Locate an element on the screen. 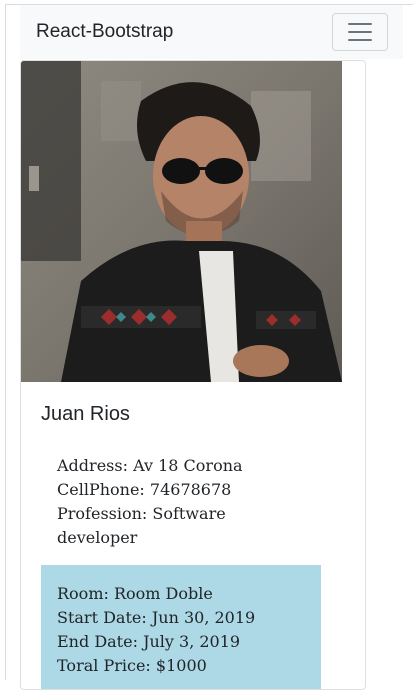 This screenshot has height=690, width=413. end-date-label: End Date: is located at coordinates (97, 641).